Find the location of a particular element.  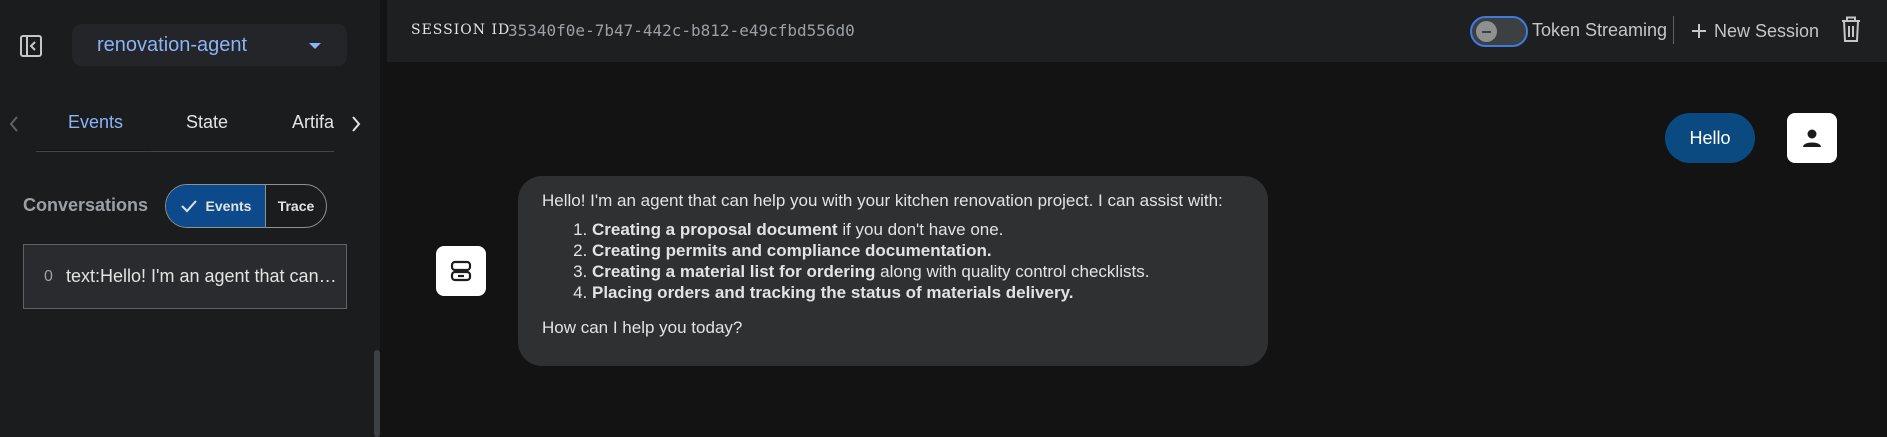

user-avatar-icon is located at coordinates (1812, 138).